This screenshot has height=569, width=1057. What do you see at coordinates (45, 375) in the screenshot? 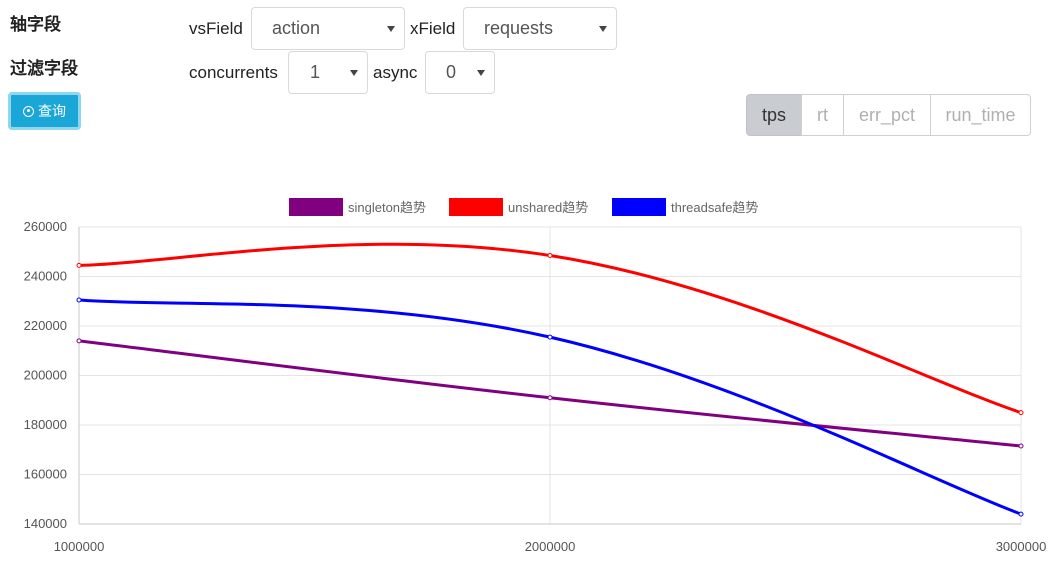
I see `y-tick-label: 200000` at bounding box center [45, 375].